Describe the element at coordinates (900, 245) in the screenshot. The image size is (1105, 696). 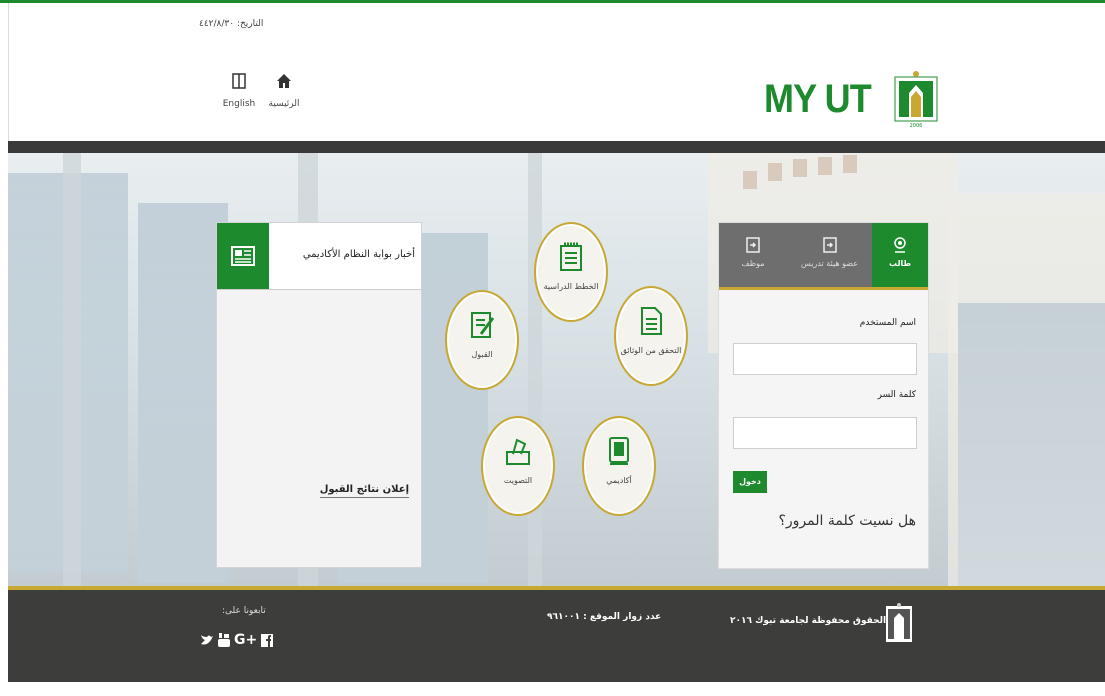
I see `student-icon` at that location.